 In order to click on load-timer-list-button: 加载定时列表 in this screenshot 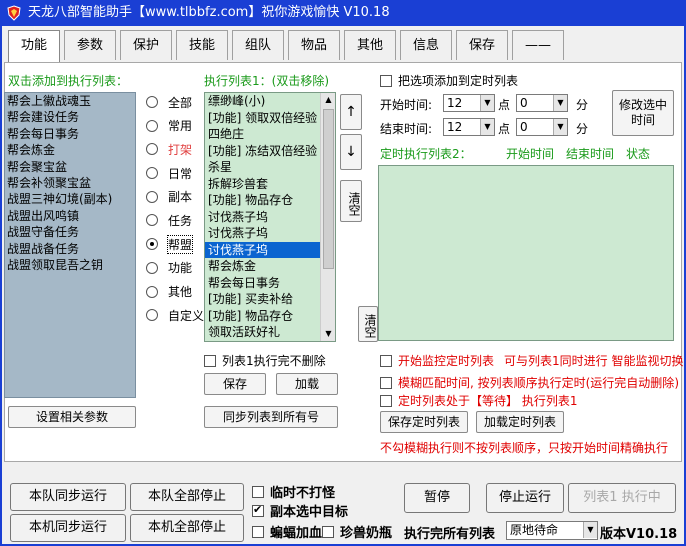, I will do `click(520, 422)`.